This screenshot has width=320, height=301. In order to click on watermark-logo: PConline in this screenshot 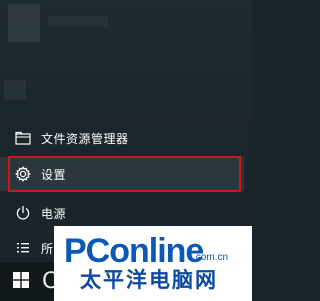, I will do `click(134, 251)`.